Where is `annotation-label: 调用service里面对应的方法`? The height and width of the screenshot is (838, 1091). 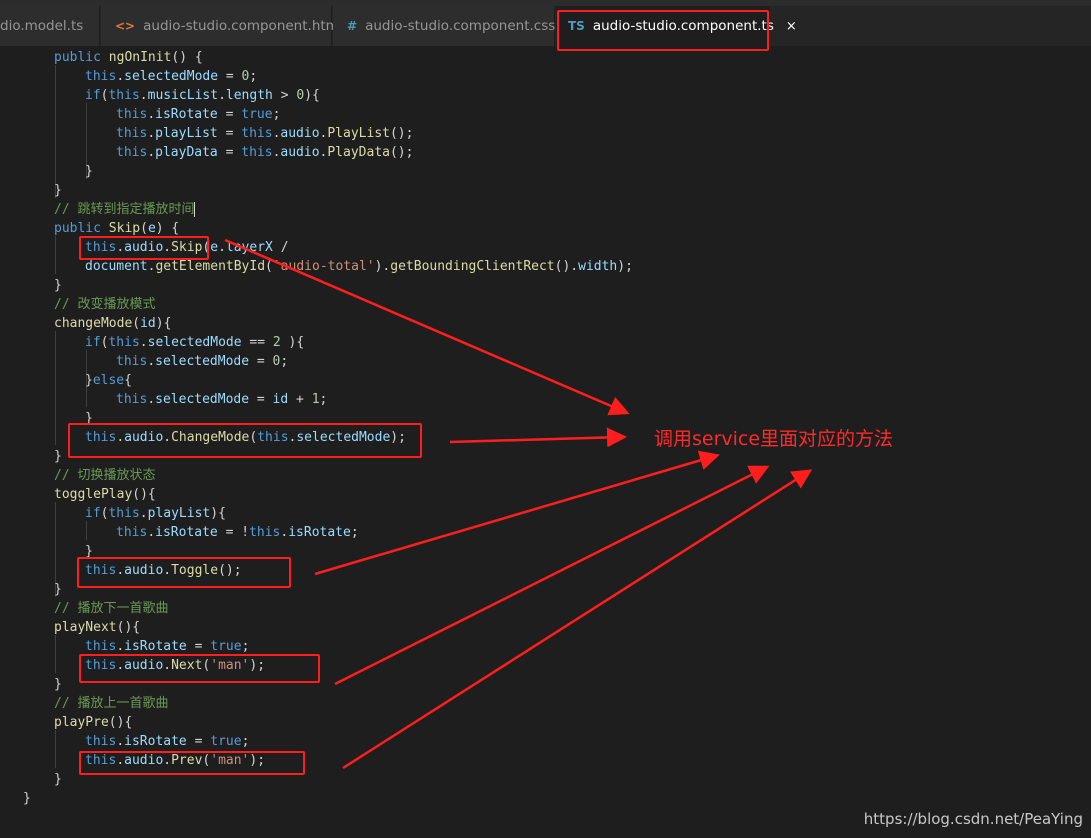
annotation-label: 调用service里面对应的方法 is located at coordinates (774, 439).